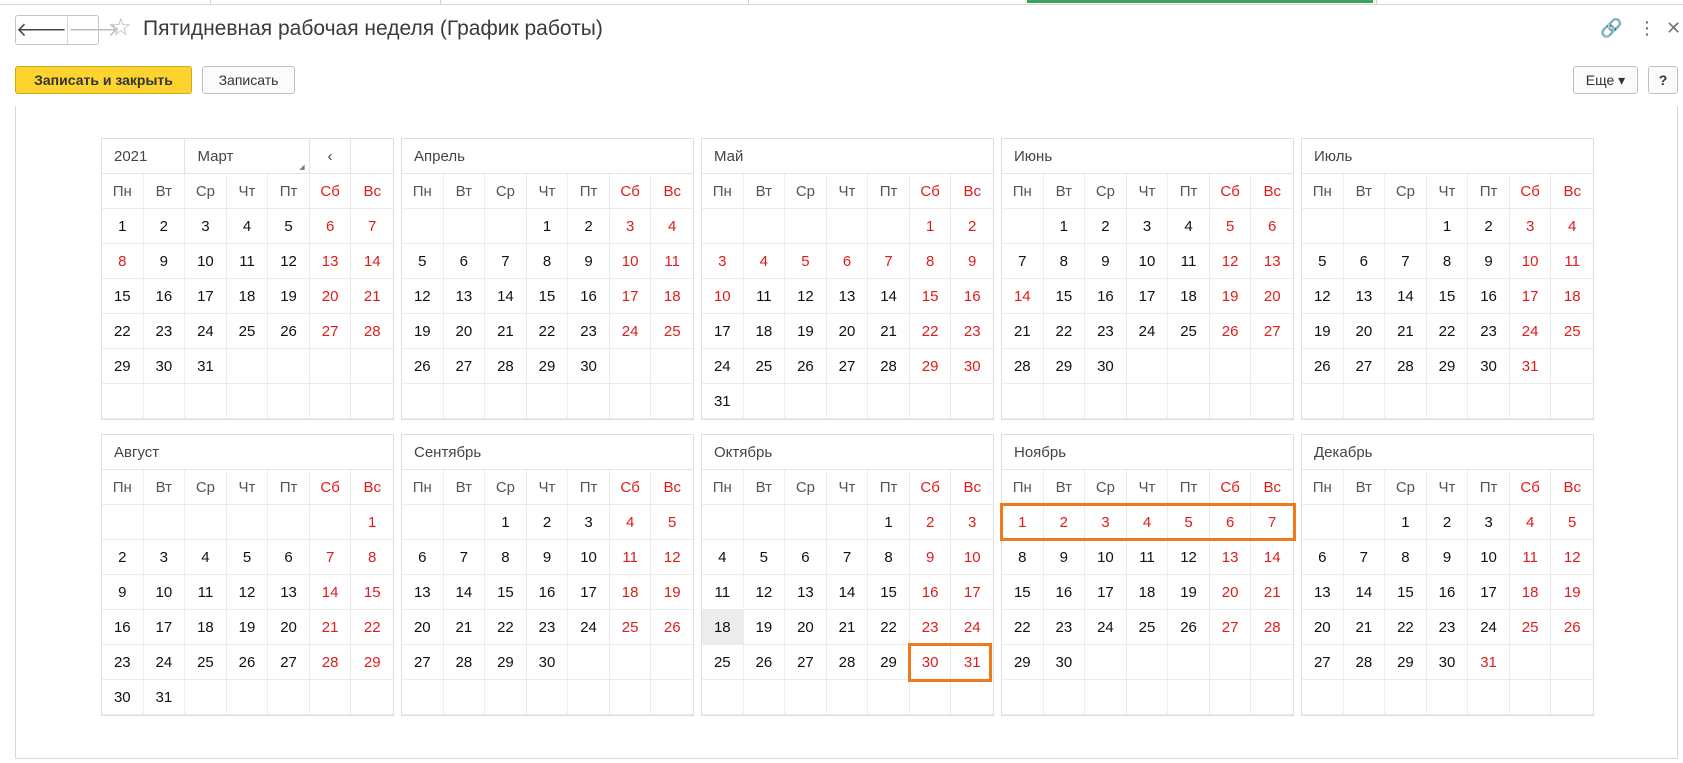 The image size is (1683, 763). What do you see at coordinates (372, 156) in the screenshot?
I see `next-month-button` at bounding box center [372, 156].